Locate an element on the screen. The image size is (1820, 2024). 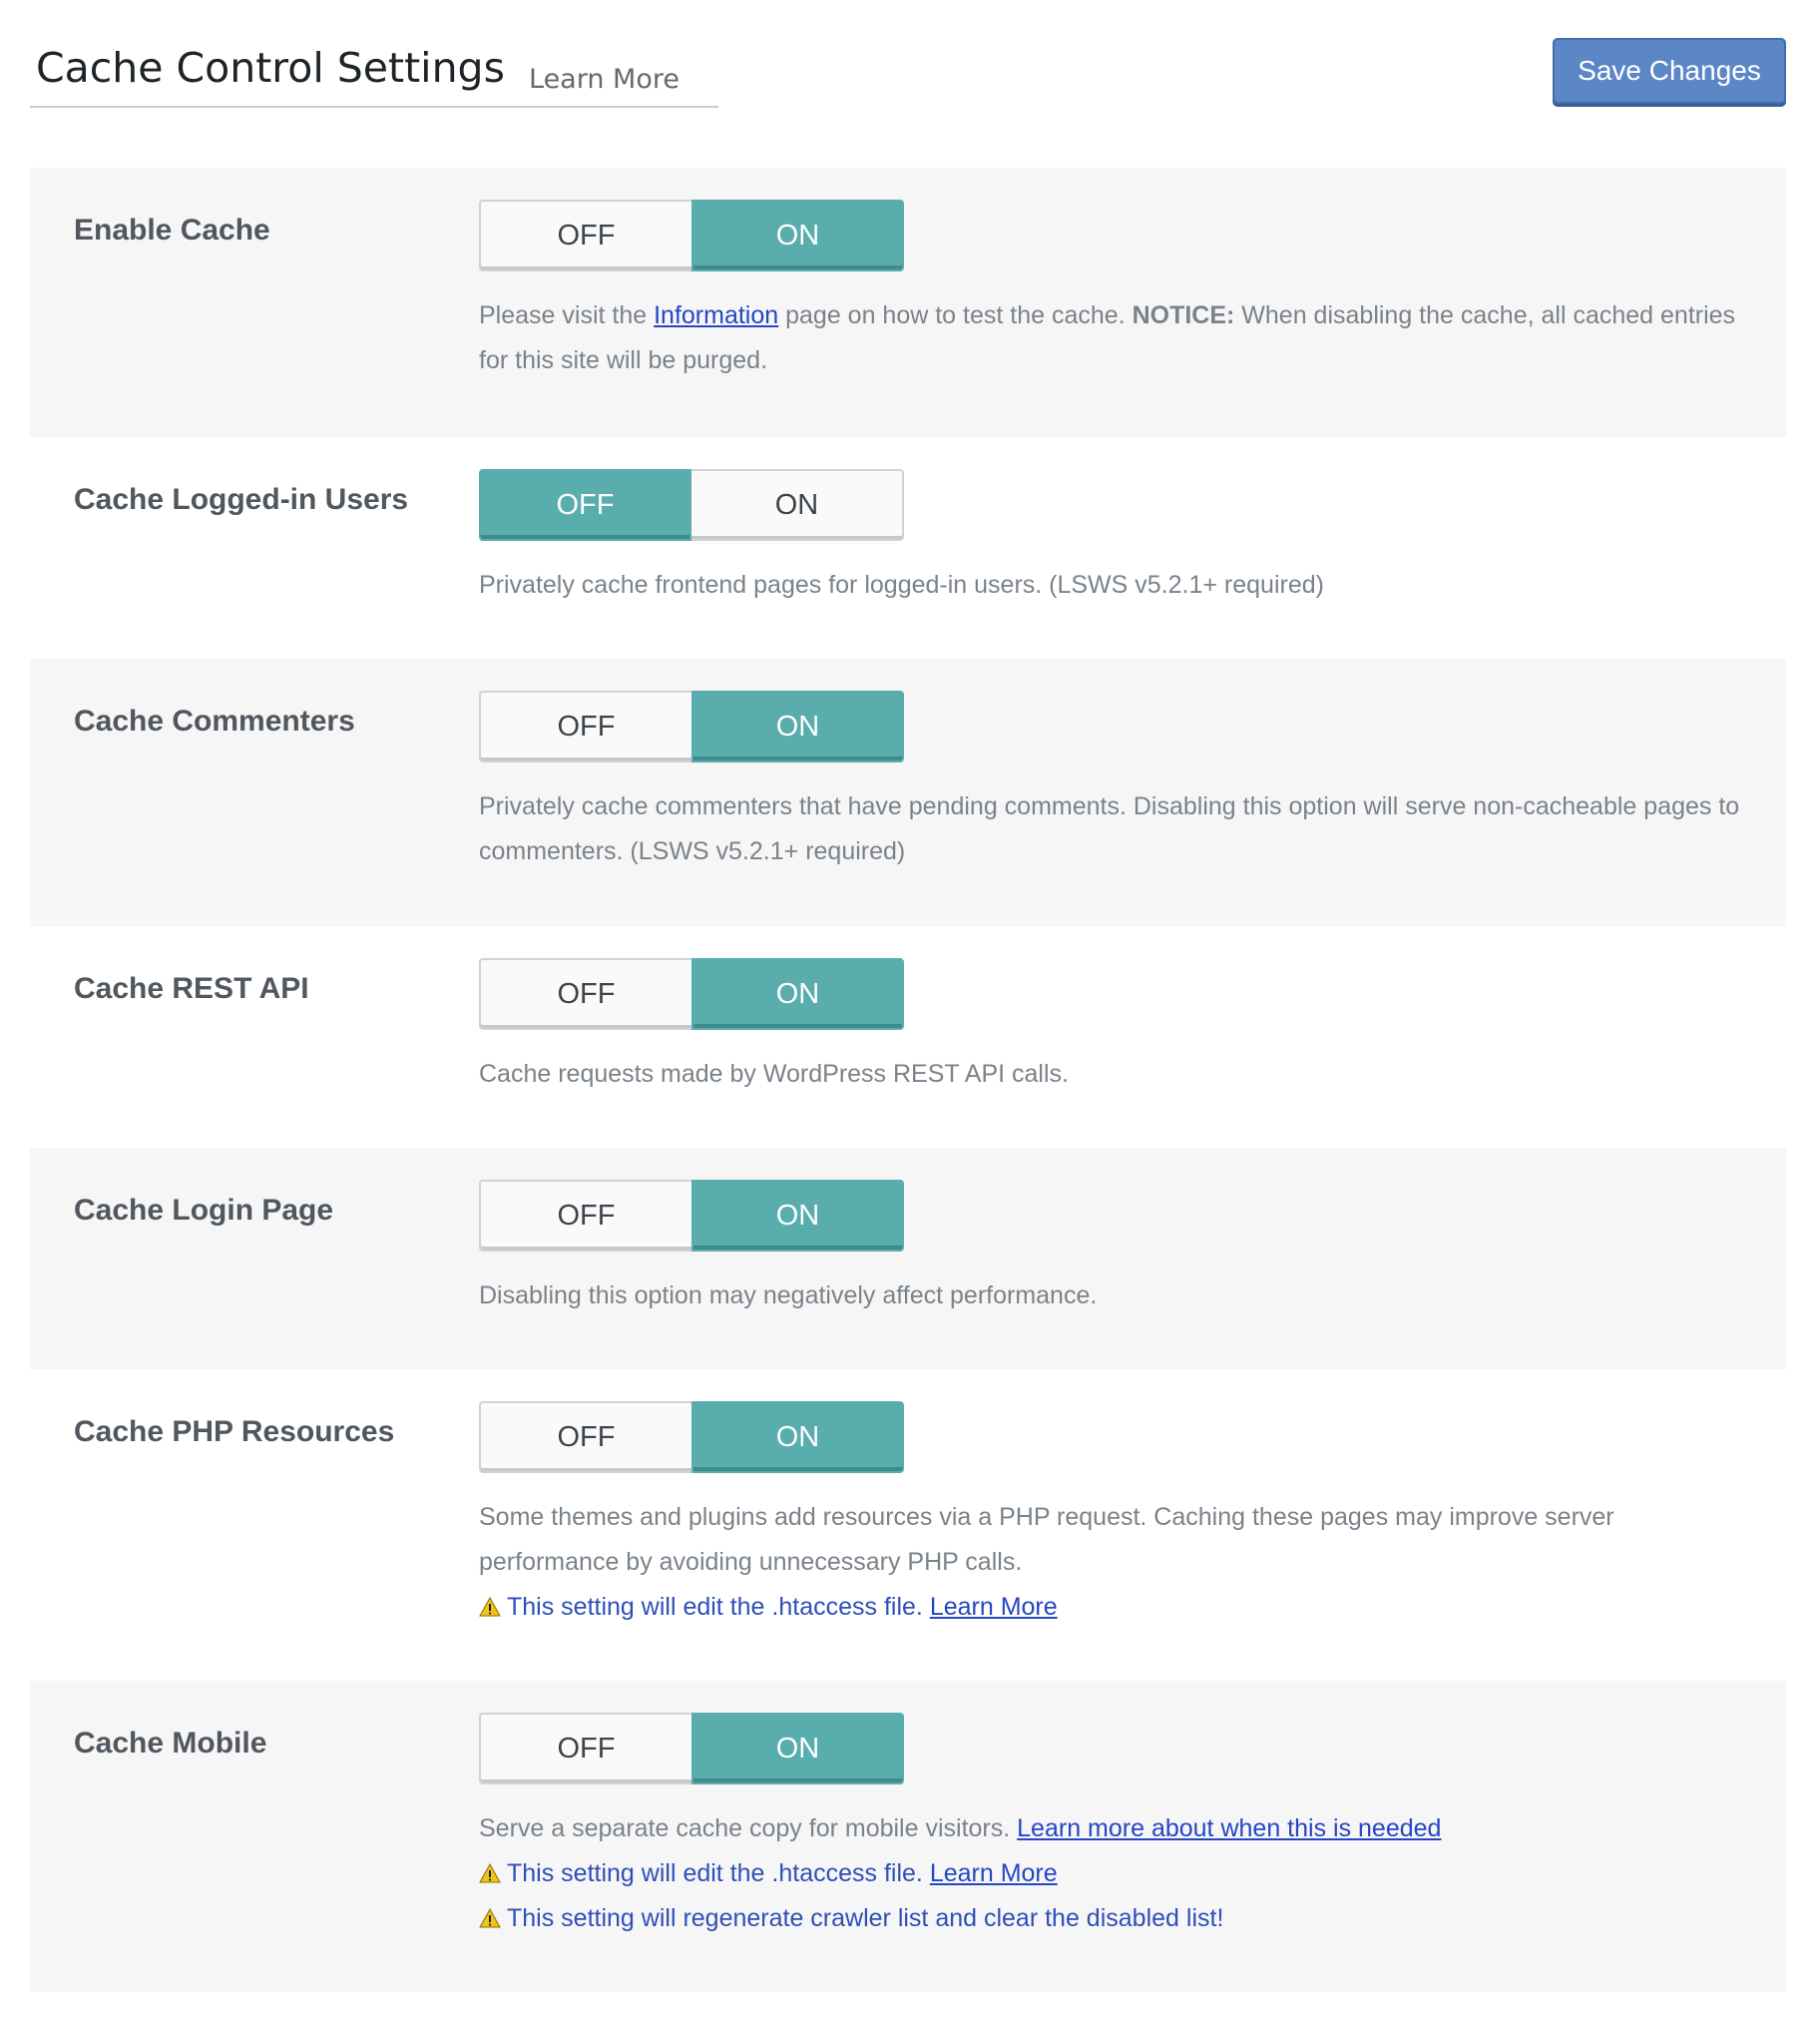
notice-label: NOTICE: is located at coordinates (1183, 315).